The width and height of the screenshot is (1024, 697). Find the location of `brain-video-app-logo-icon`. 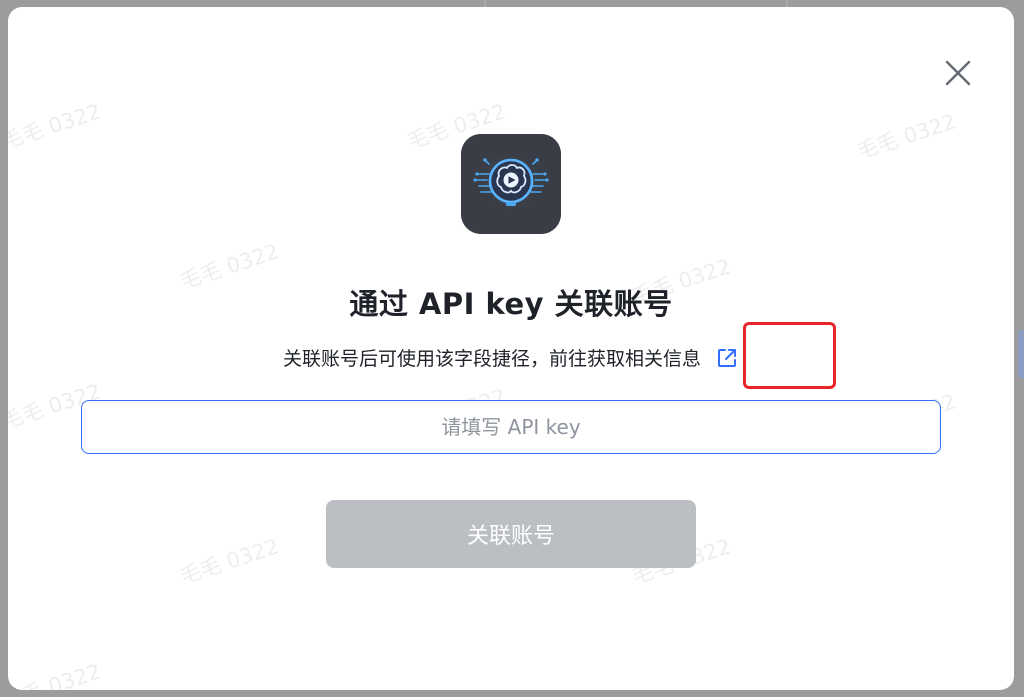

brain-video-app-logo-icon is located at coordinates (511, 184).